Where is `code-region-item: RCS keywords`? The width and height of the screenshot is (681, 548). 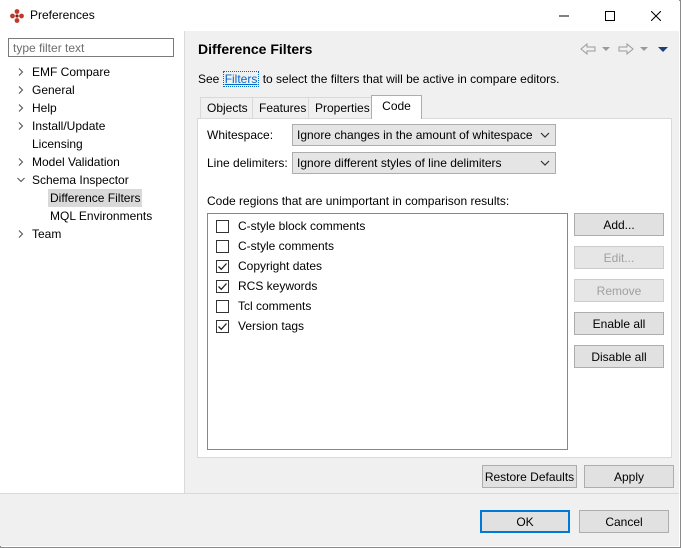
code-region-item: RCS keywords is located at coordinates (266, 286).